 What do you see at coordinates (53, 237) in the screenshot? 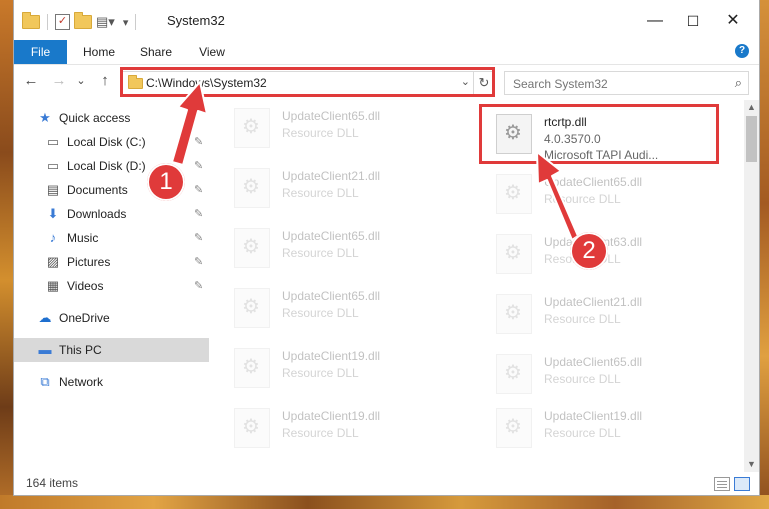
I see `music-icon: ♪` at bounding box center [53, 237].